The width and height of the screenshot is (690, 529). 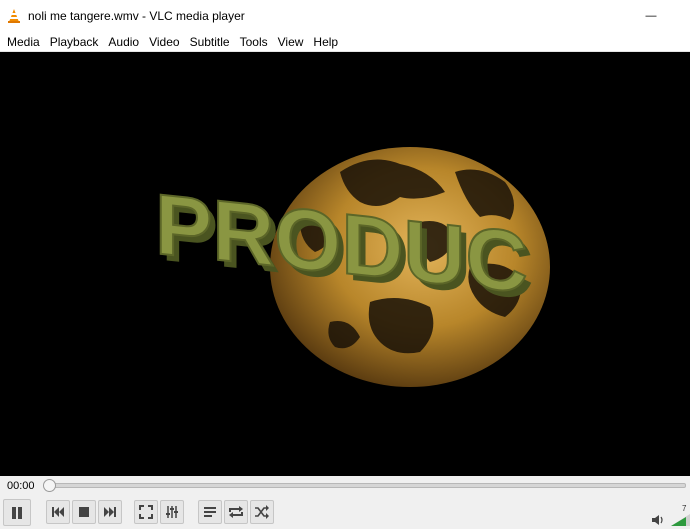 I want to click on fullscreen-button, so click(x=146, y=512).